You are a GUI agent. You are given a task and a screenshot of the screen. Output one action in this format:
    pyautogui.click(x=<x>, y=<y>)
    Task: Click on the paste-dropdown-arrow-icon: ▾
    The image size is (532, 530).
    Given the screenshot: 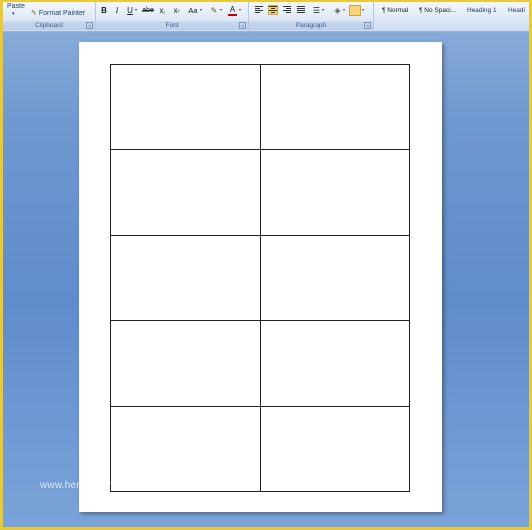 What is the action you would take?
    pyautogui.click(x=13, y=14)
    